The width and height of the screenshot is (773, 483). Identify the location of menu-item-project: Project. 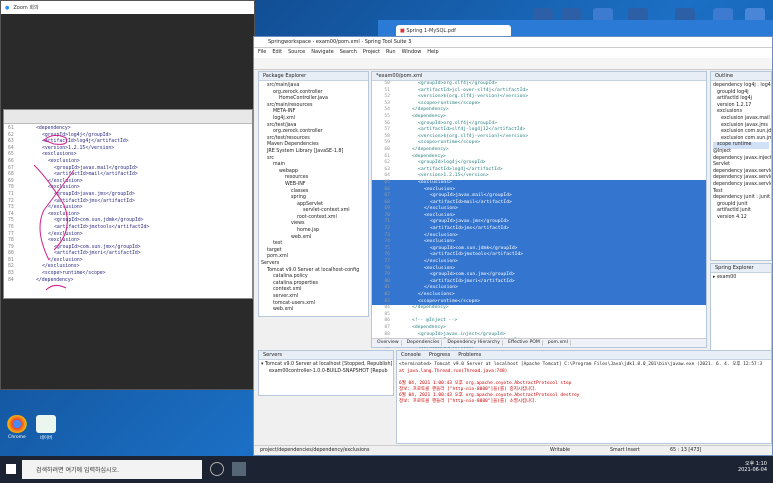
(371, 53).